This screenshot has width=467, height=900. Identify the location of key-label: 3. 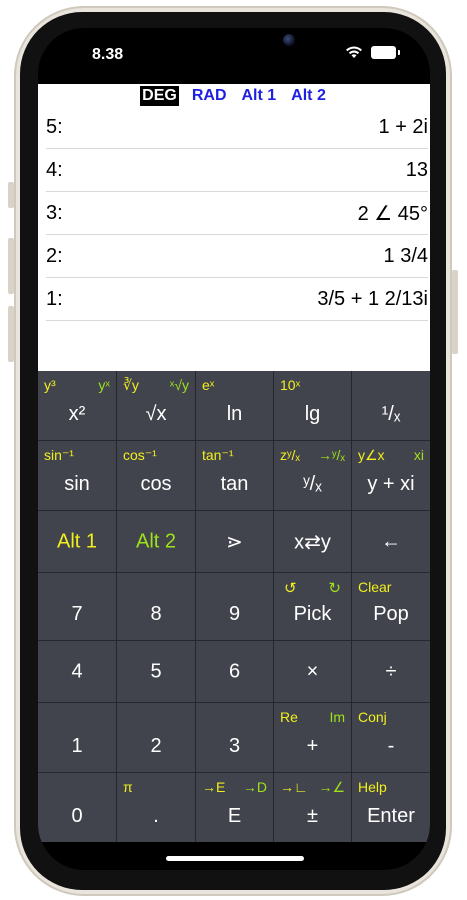
(234, 746).